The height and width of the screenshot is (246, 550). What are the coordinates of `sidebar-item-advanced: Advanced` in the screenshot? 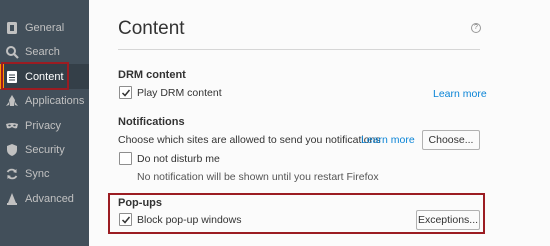 It's located at (44, 198).